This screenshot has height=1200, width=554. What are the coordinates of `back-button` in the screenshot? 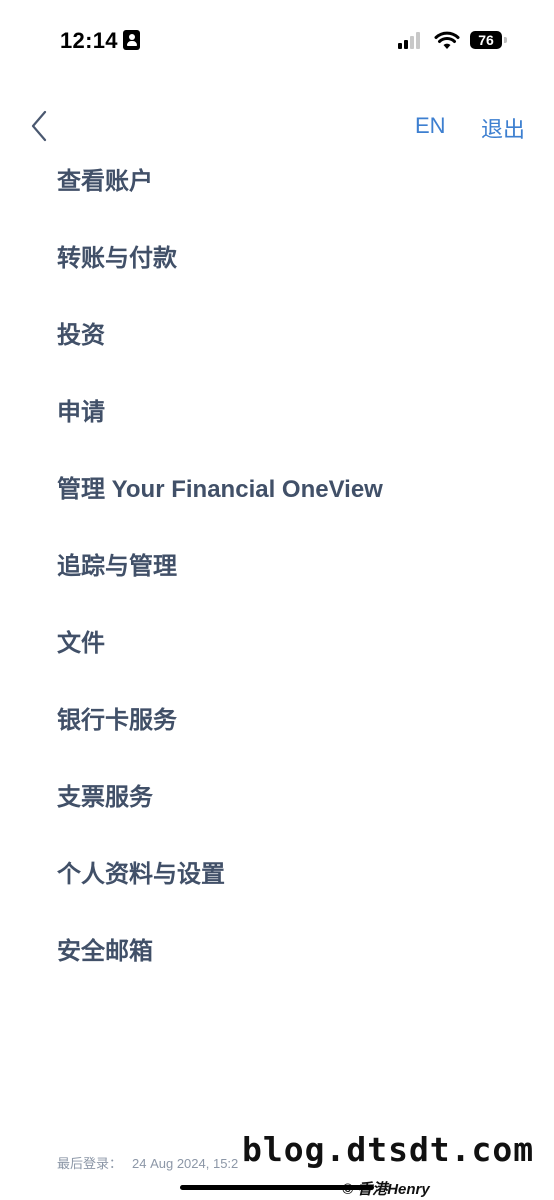 It's located at (40, 126).